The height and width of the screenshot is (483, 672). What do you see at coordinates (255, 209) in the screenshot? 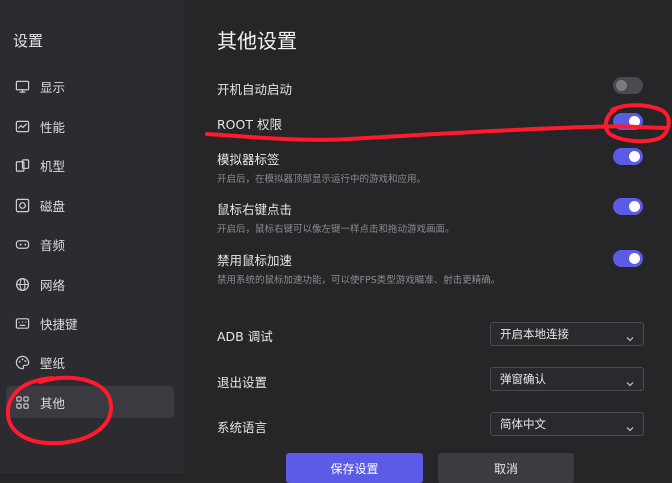
I see `setting-title: 鼠标右键点击` at bounding box center [255, 209].